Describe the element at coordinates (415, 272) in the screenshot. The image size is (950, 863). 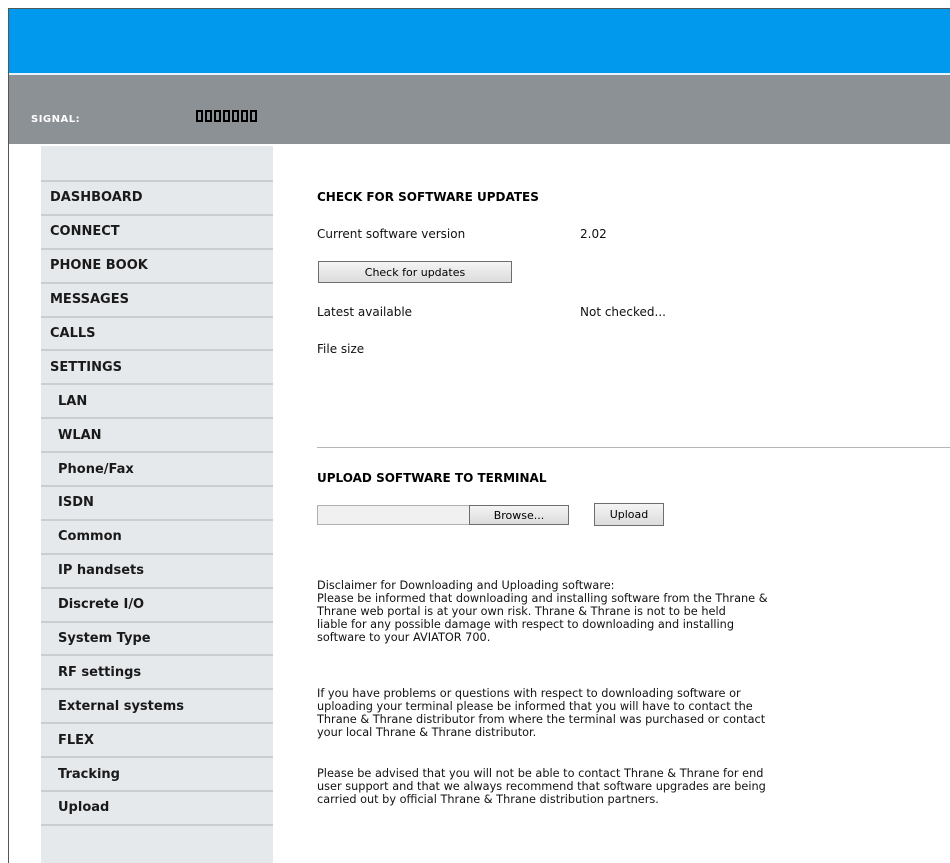
I see `check-for-updates-button: Check for updates` at that location.